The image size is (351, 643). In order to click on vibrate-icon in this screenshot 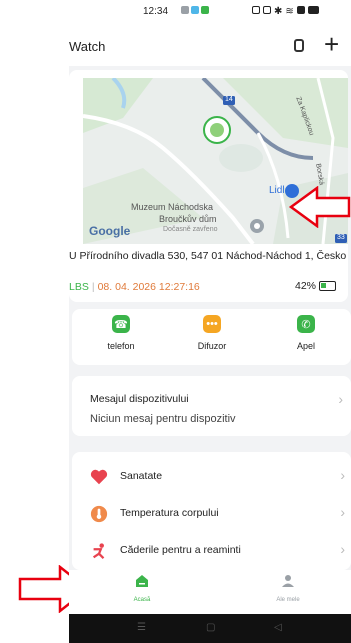, I will do `click(267, 10)`.